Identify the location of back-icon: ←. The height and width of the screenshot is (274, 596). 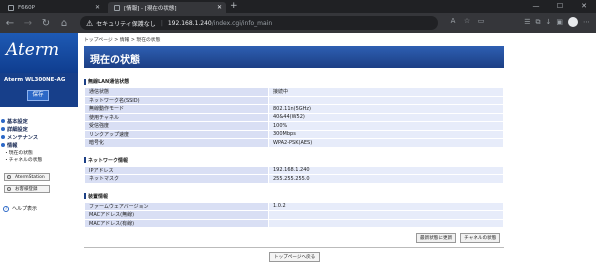
(10, 23).